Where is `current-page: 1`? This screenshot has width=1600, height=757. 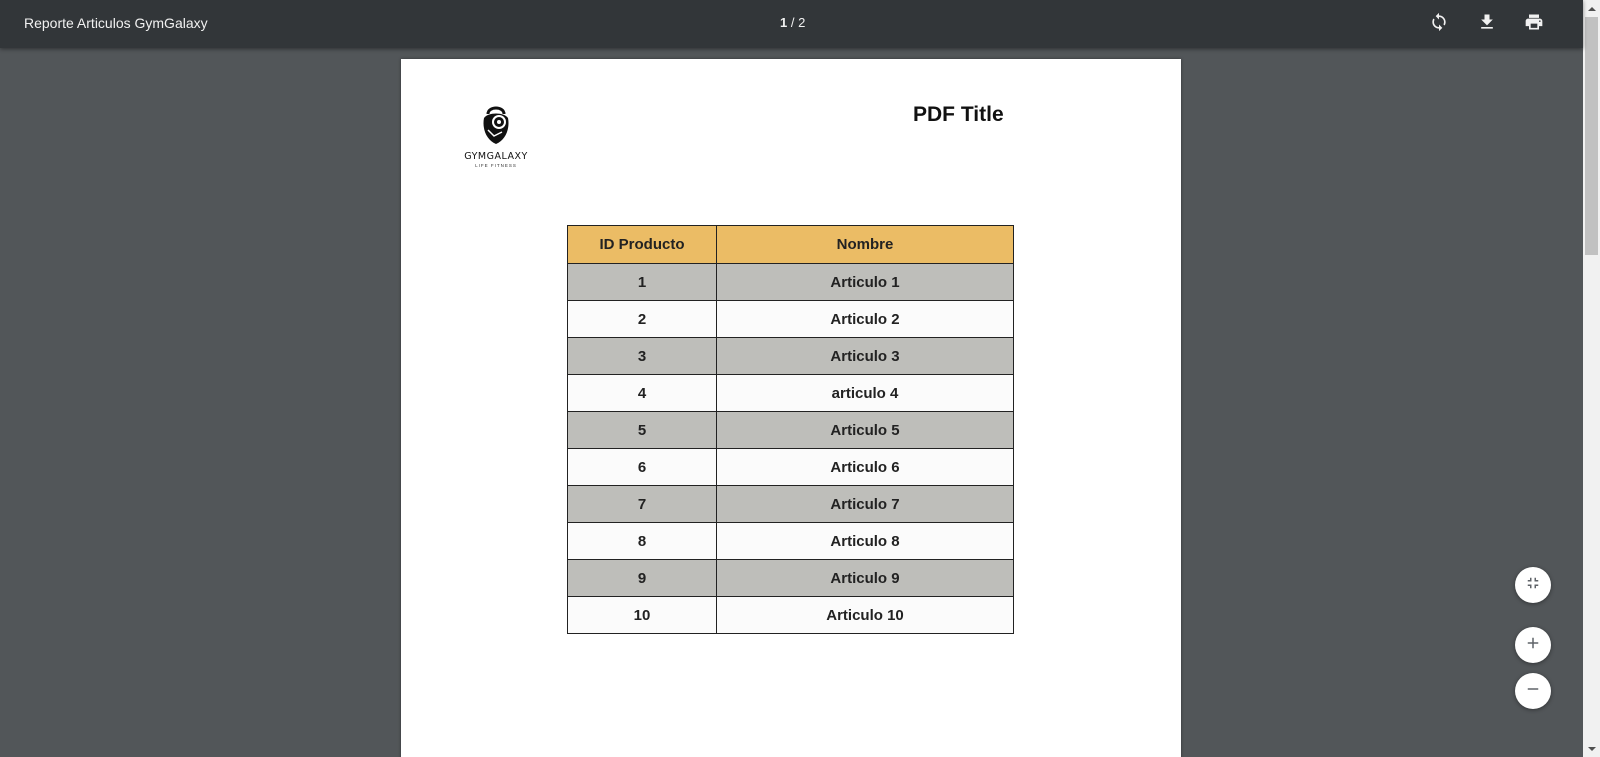
current-page: 1 is located at coordinates (783, 22).